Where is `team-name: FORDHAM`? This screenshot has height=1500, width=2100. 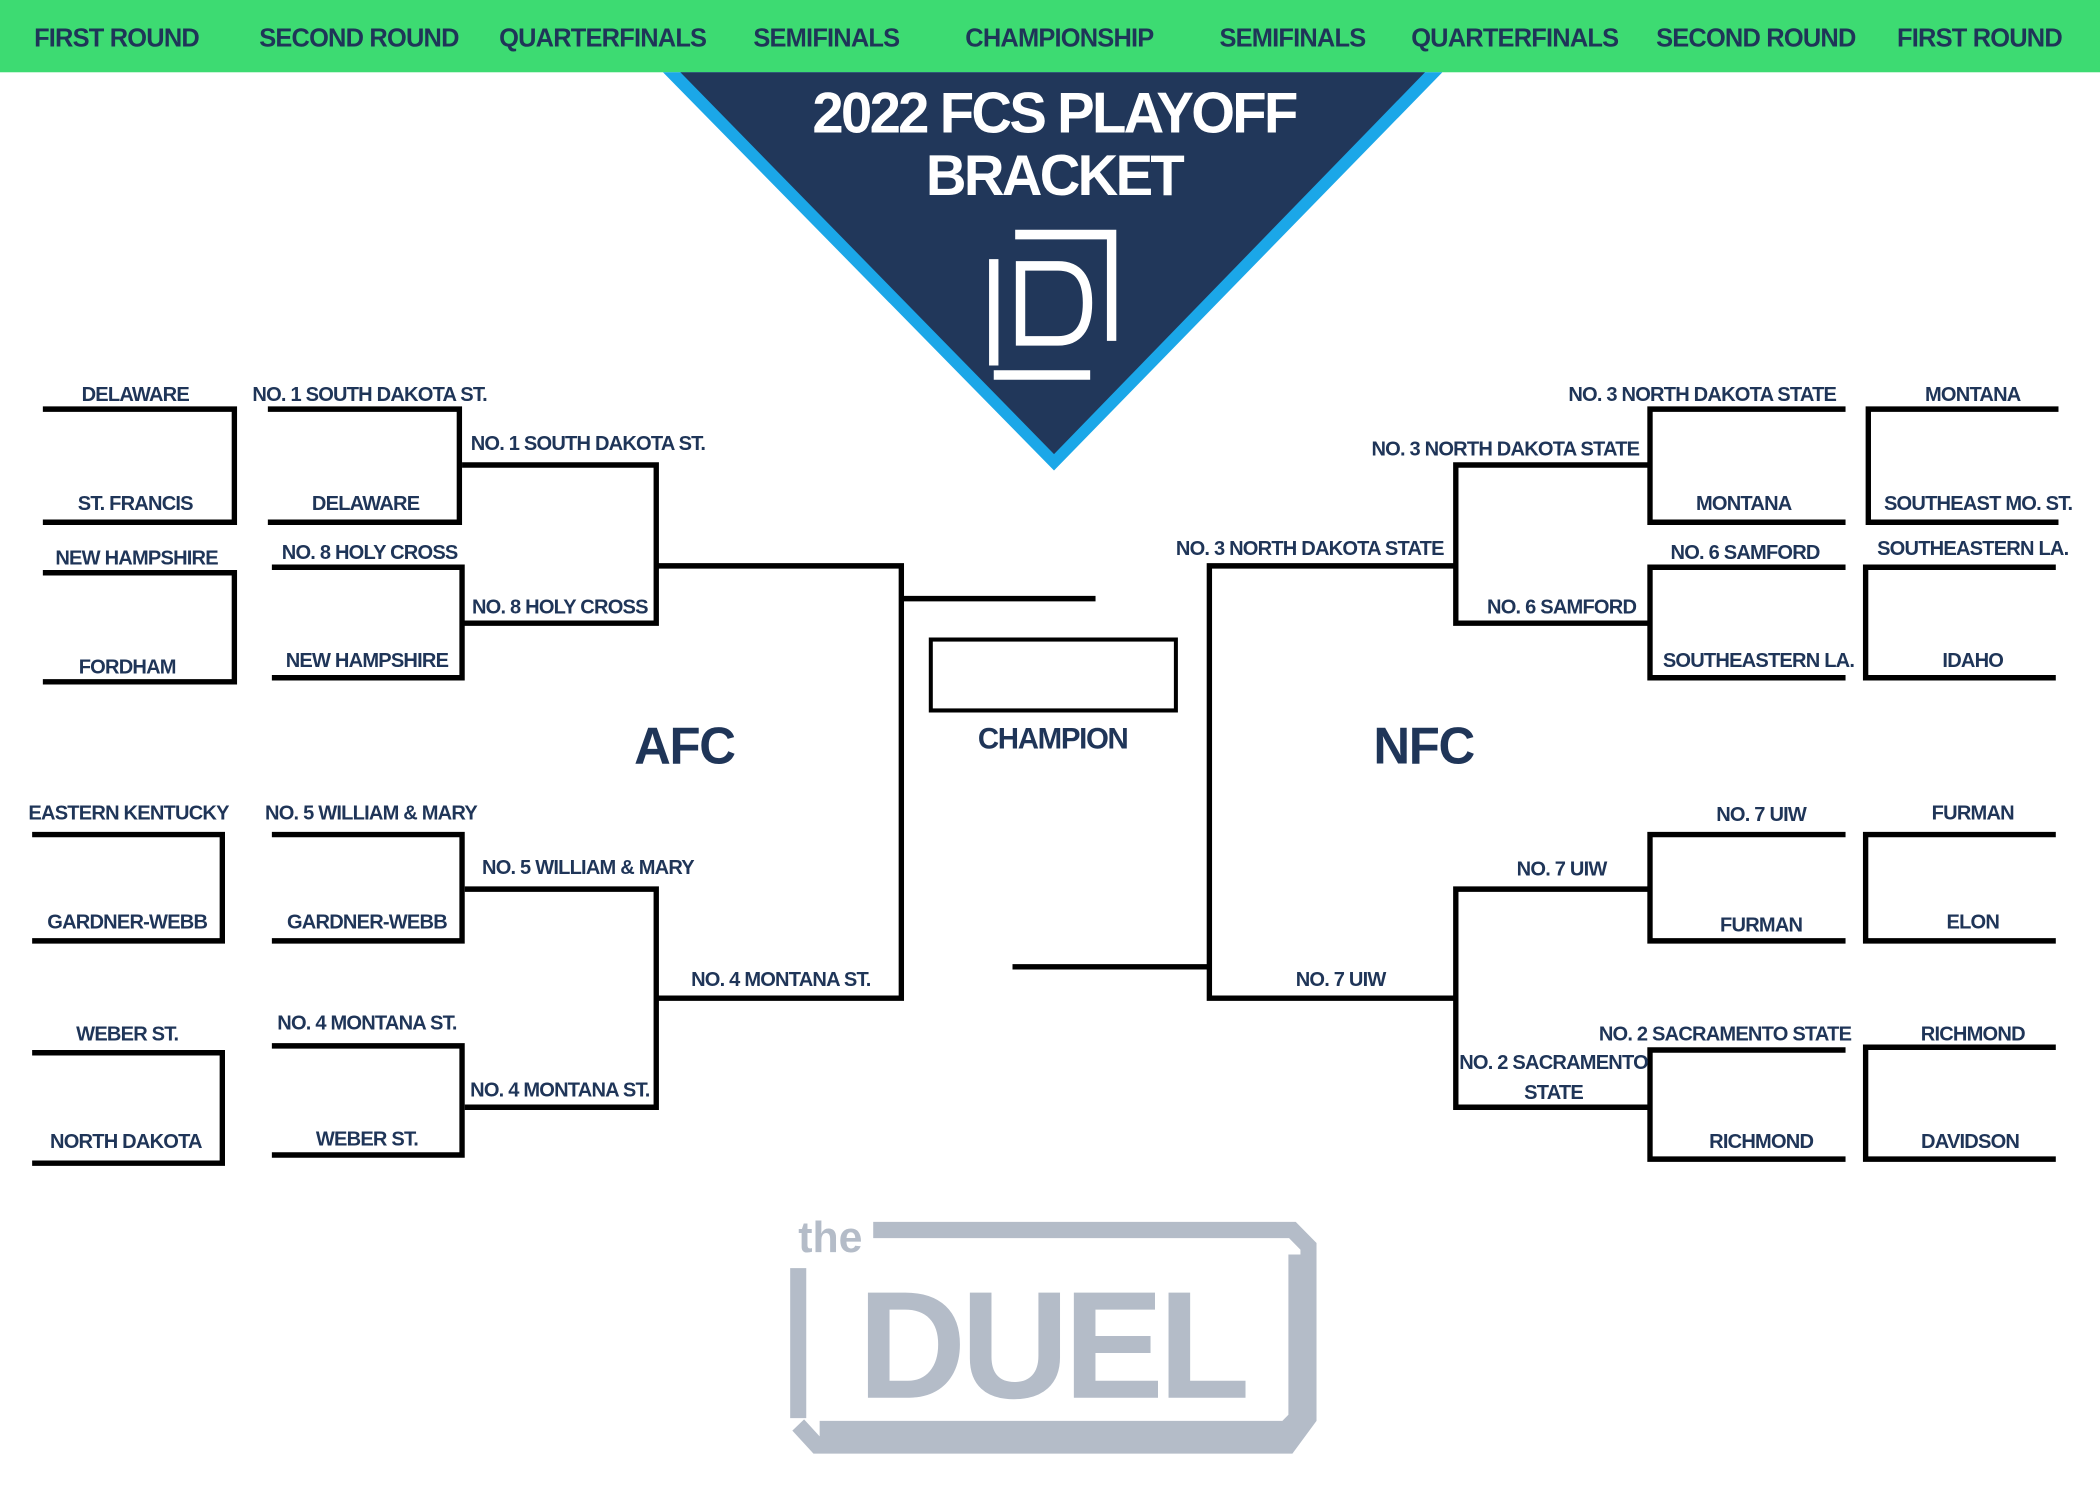 team-name: FORDHAM is located at coordinates (127, 667).